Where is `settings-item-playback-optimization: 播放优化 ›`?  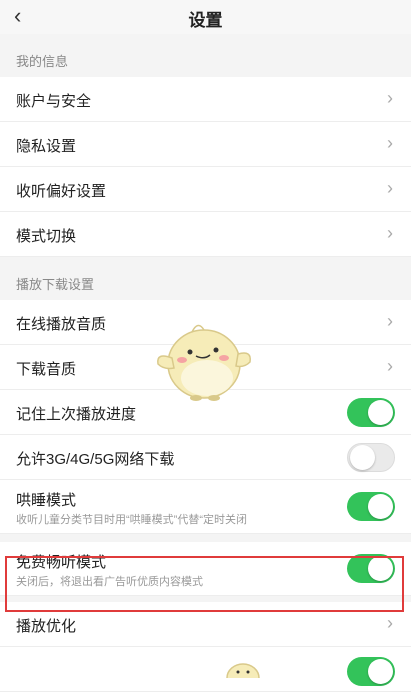 settings-item-playback-optimization: 播放优化 › is located at coordinates (205, 624).